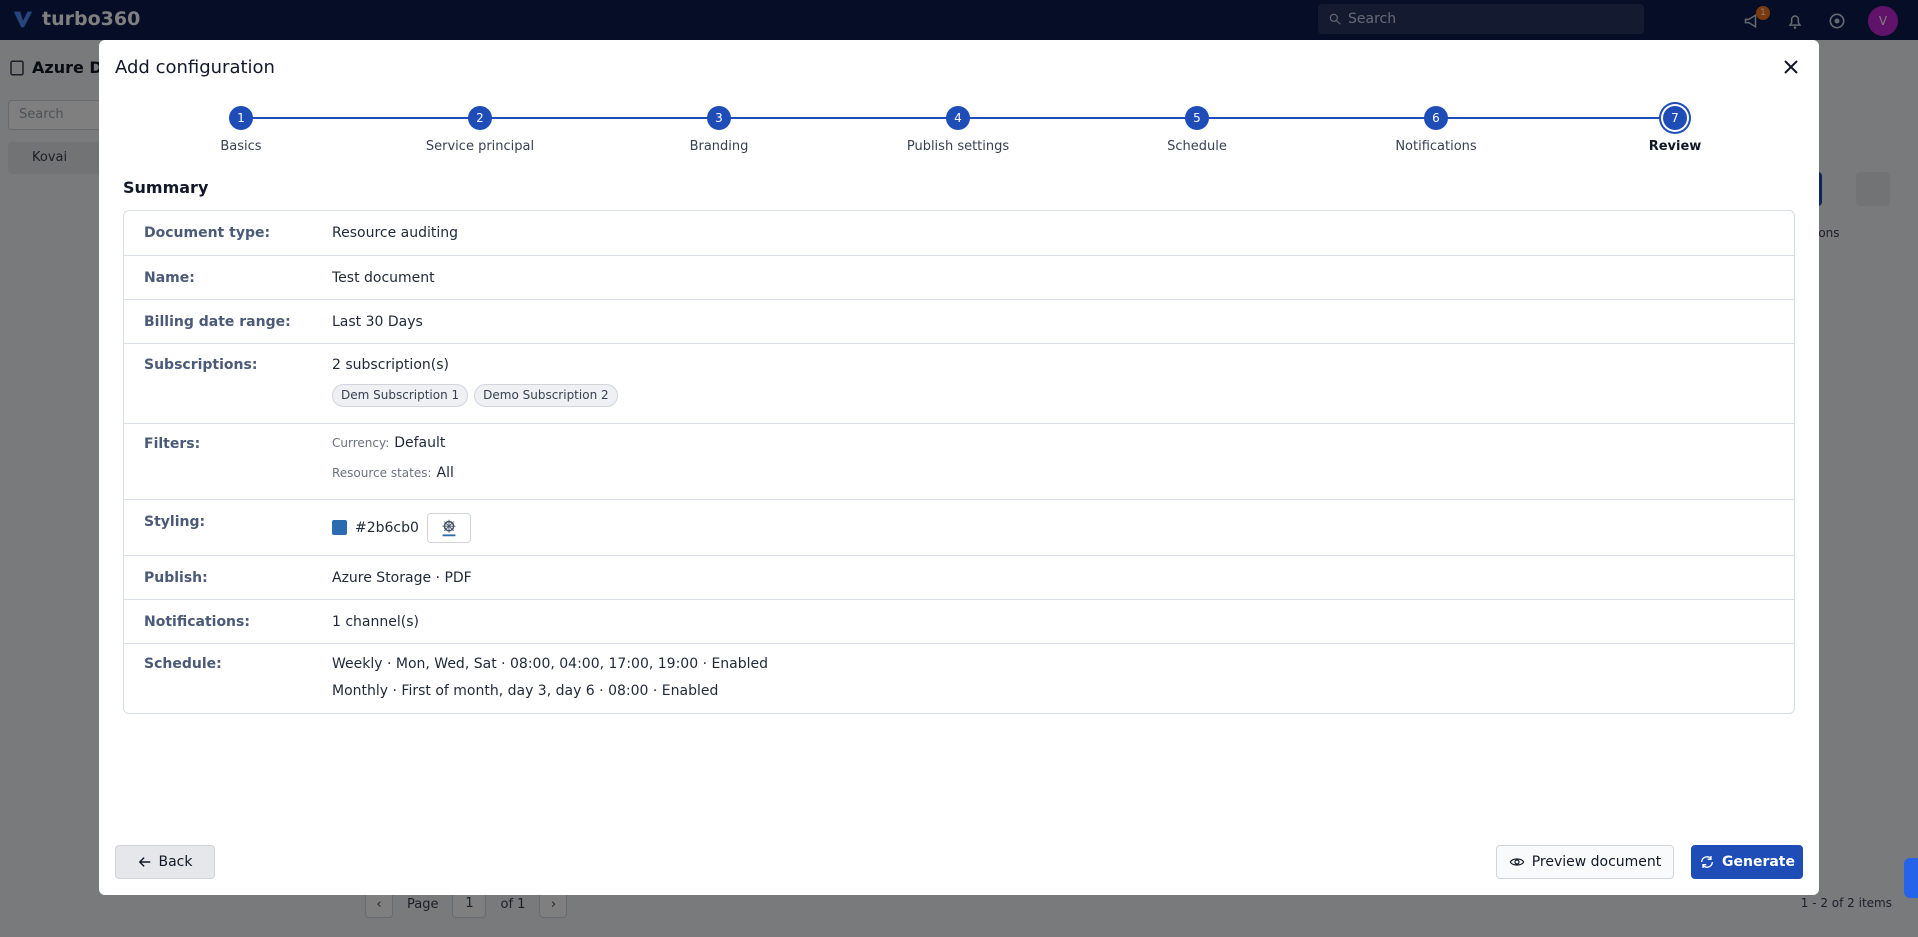 This screenshot has width=1918, height=937. Describe the element at coordinates (959, 233) in the screenshot. I see `summary-row-document-type: Document type: Resource auditing` at that location.